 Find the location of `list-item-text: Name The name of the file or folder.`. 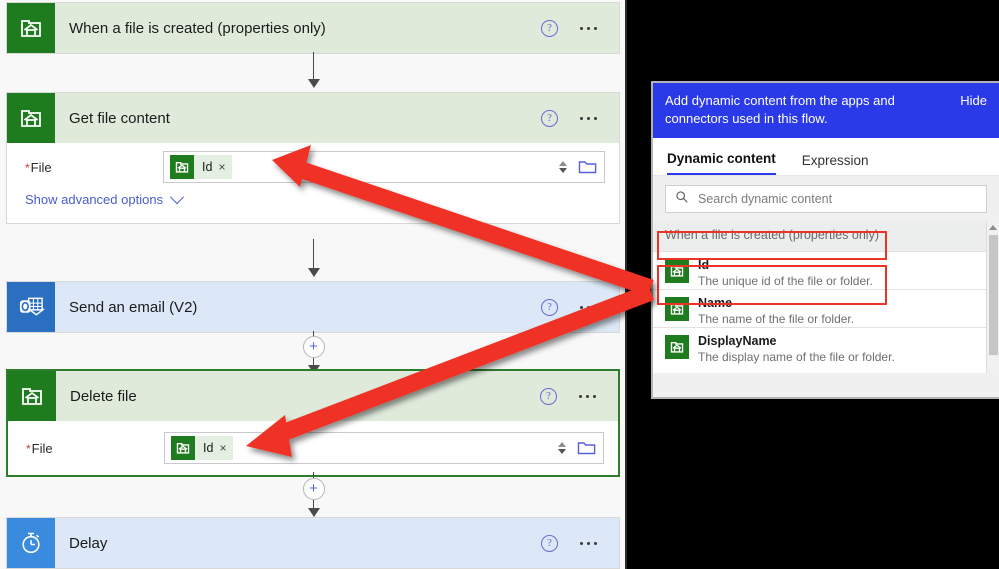

list-item-text: Name The name of the file or folder. is located at coordinates (776, 311).